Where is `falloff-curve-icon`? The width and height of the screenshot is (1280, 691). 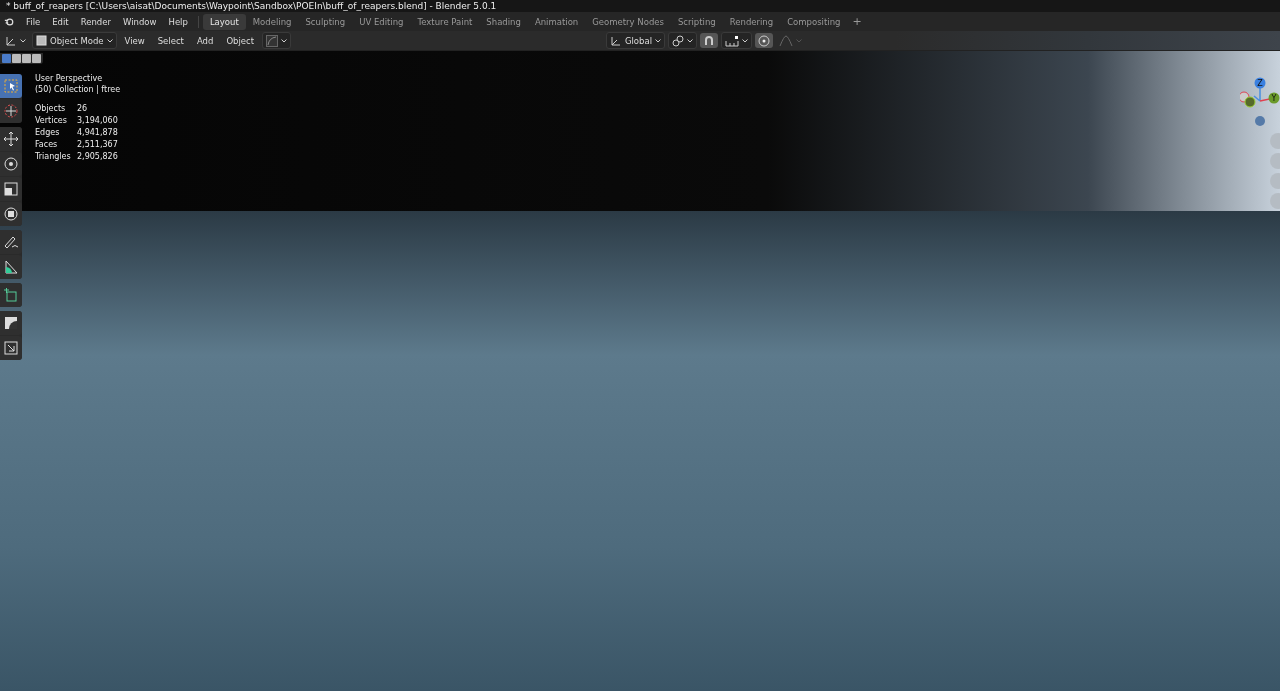 falloff-curve-icon is located at coordinates (786, 40).